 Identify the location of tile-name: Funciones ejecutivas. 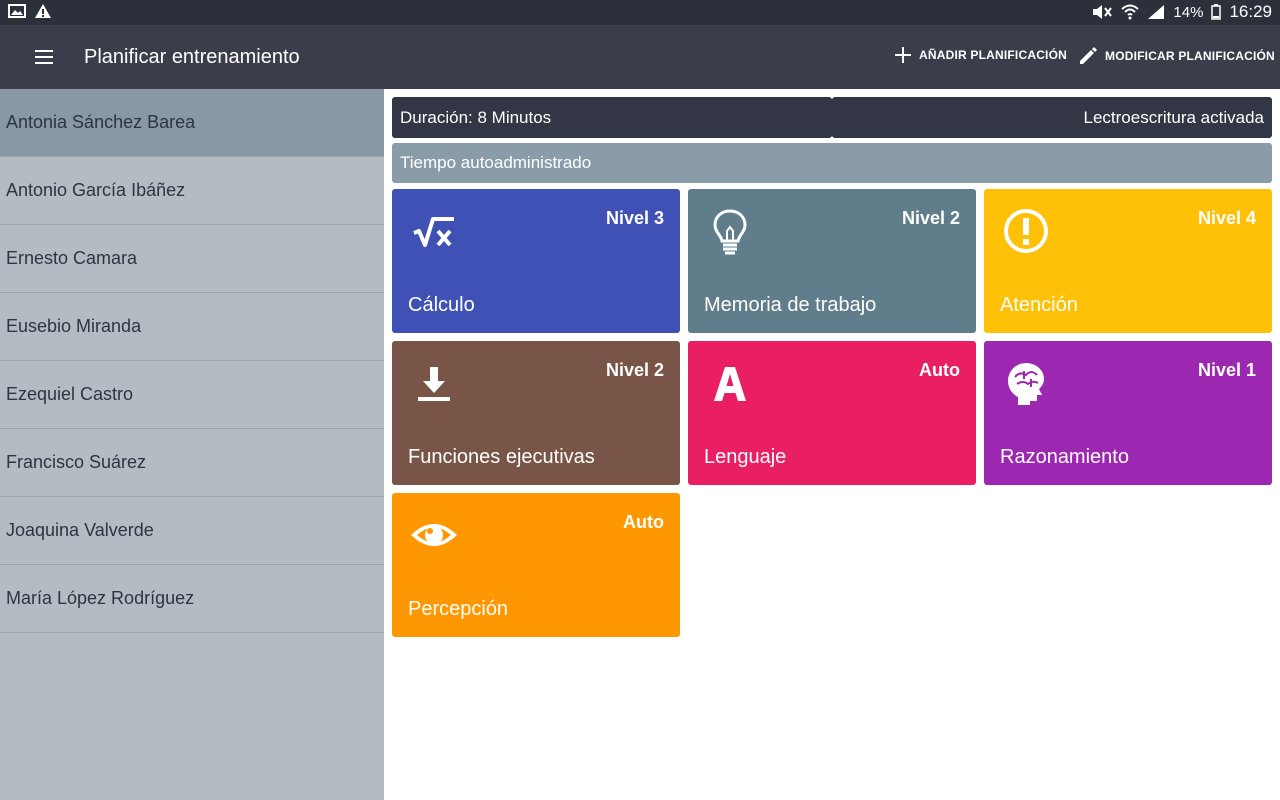
(501, 457).